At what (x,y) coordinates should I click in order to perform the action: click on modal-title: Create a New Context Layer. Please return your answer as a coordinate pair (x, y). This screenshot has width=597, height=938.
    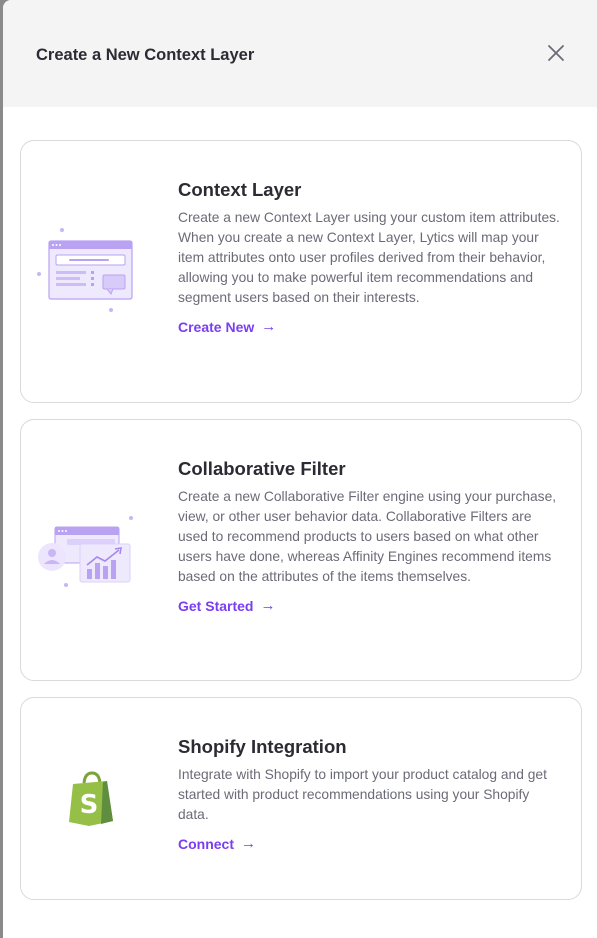
    Looking at the image, I should click on (145, 55).